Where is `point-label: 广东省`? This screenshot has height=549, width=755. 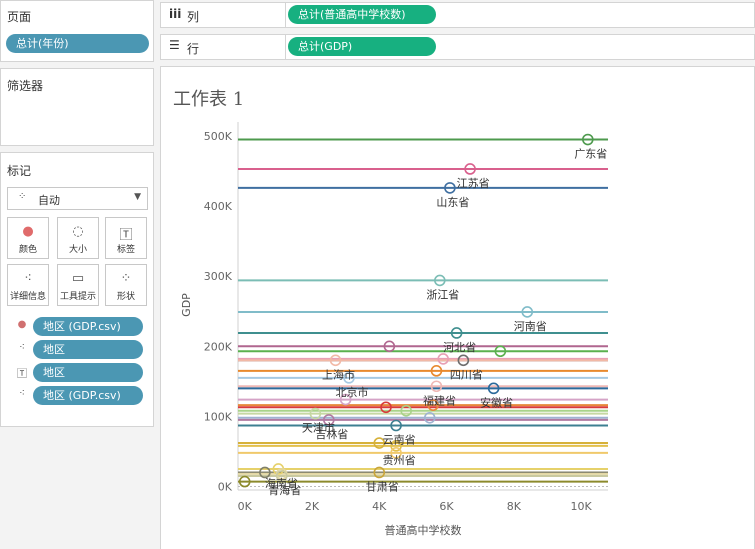 point-label: 广东省 is located at coordinates (590, 154).